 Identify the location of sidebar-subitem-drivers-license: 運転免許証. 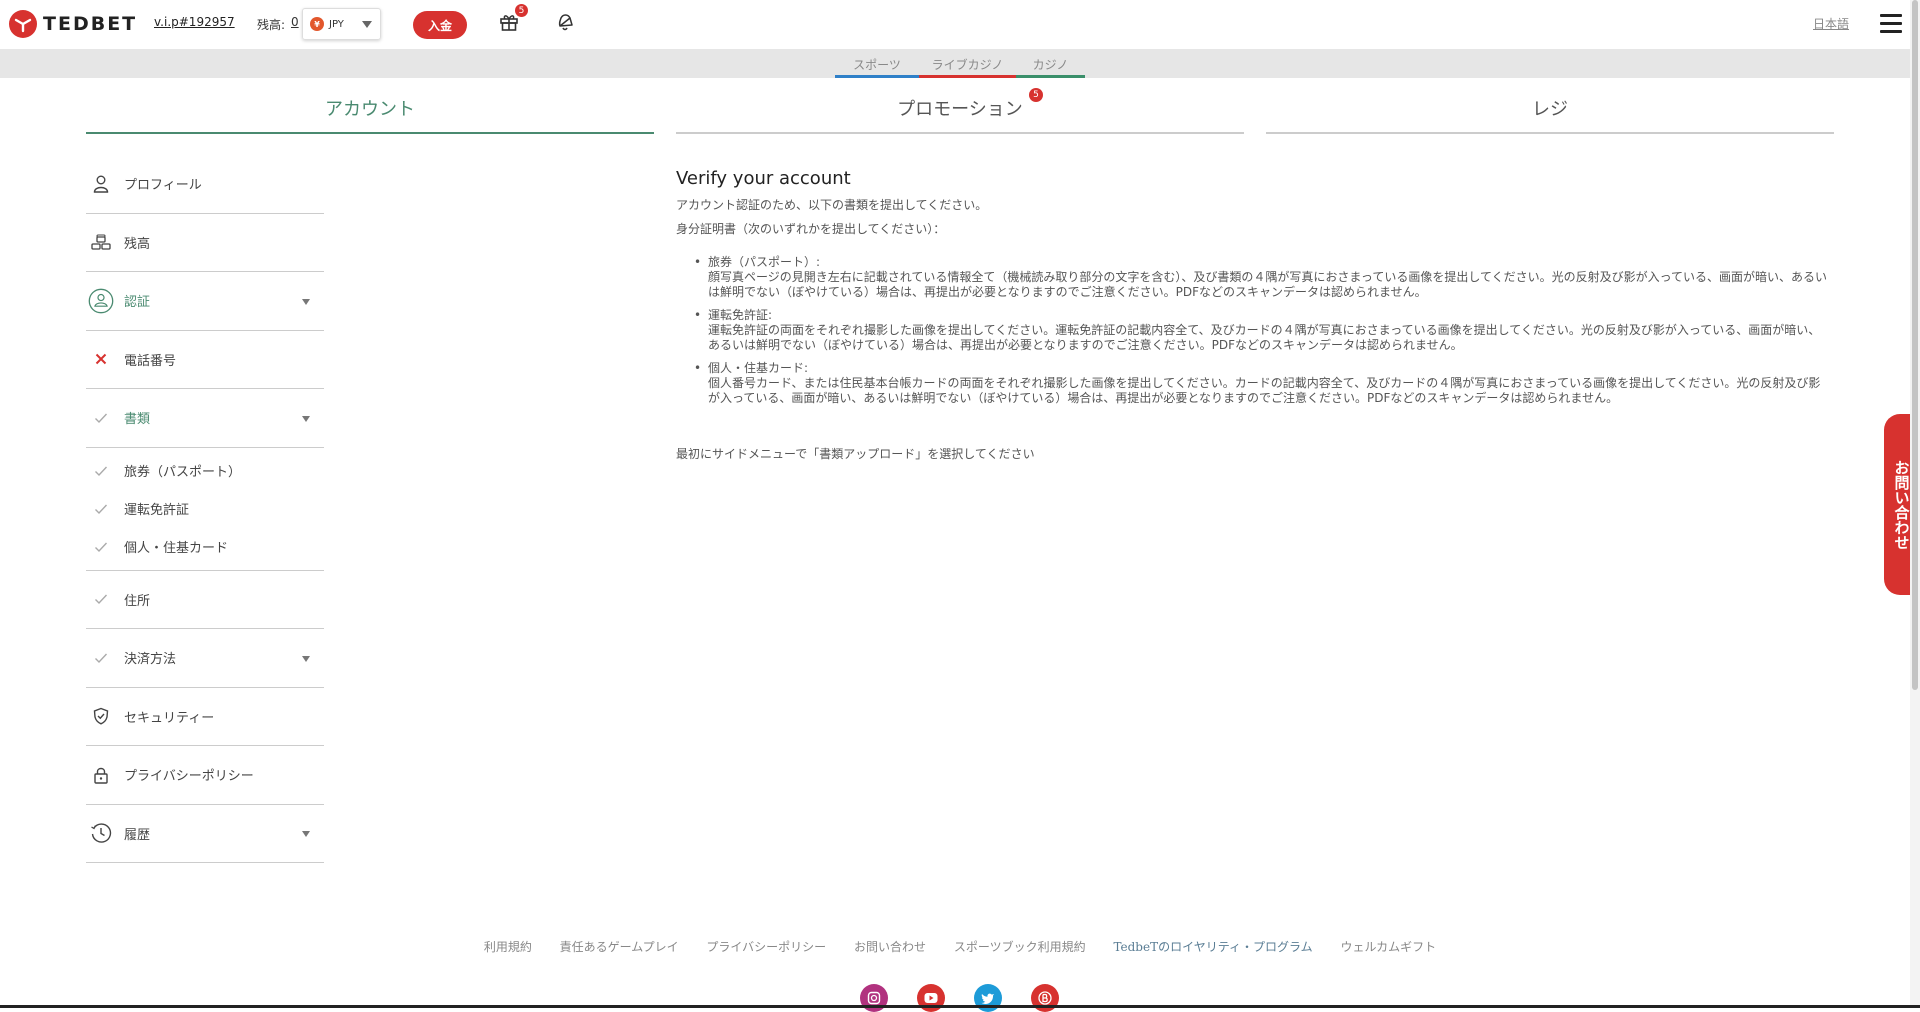
(205, 509).